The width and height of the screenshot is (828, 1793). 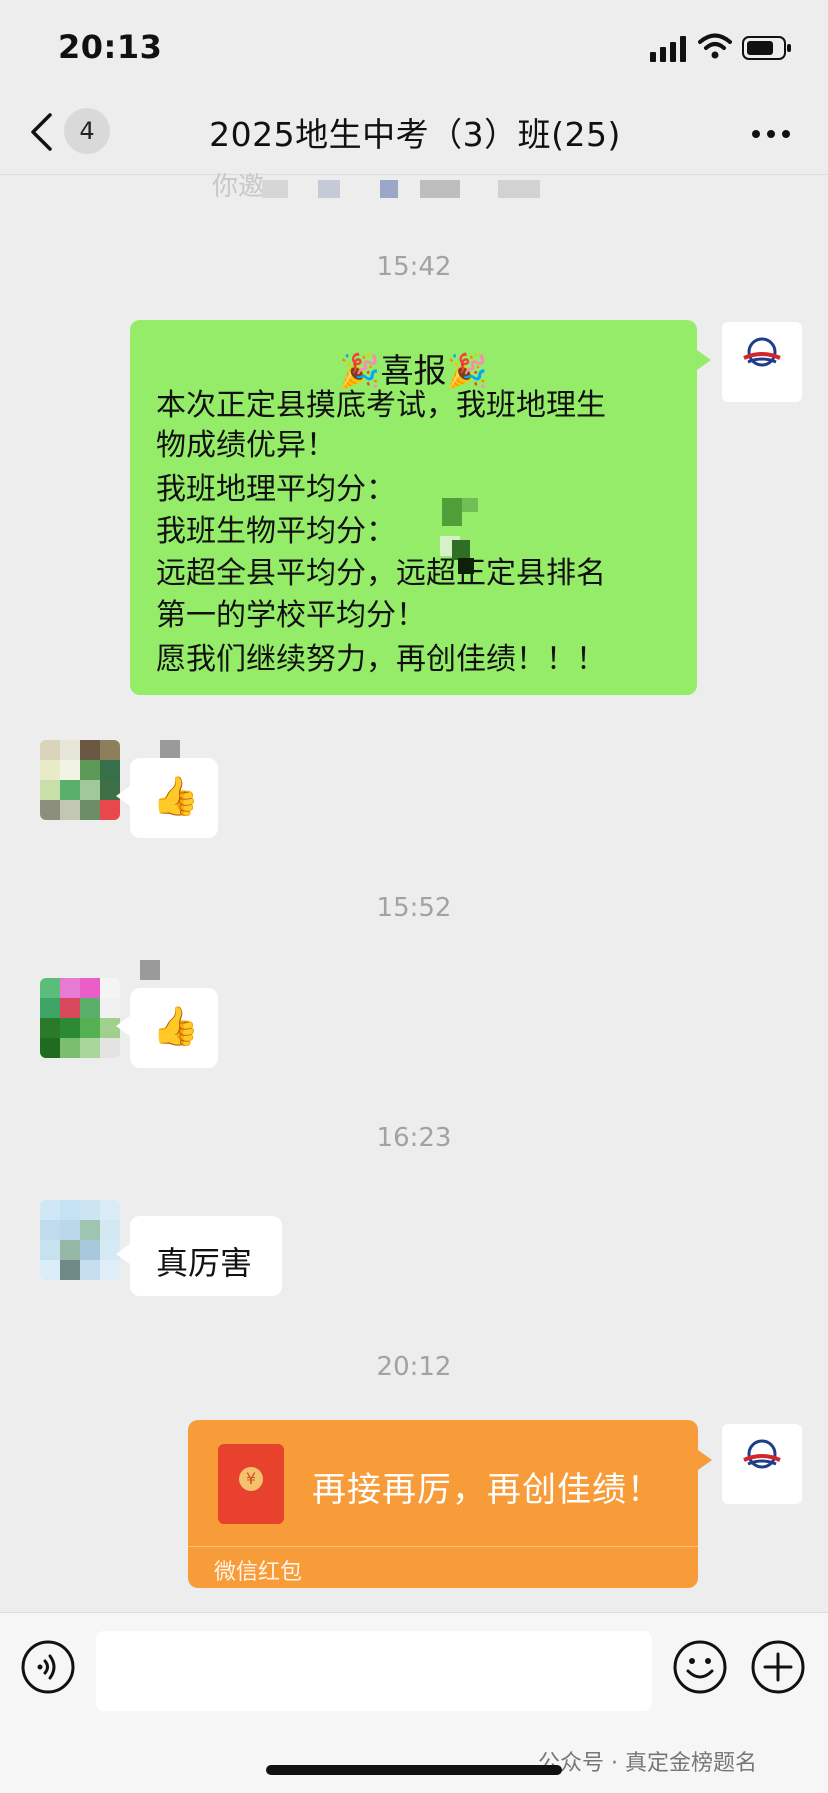 What do you see at coordinates (487, 1490) in the screenshot?
I see `red-packet-greeting: 再接再厉，再创佳绩！` at bounding box center [487, 1490].